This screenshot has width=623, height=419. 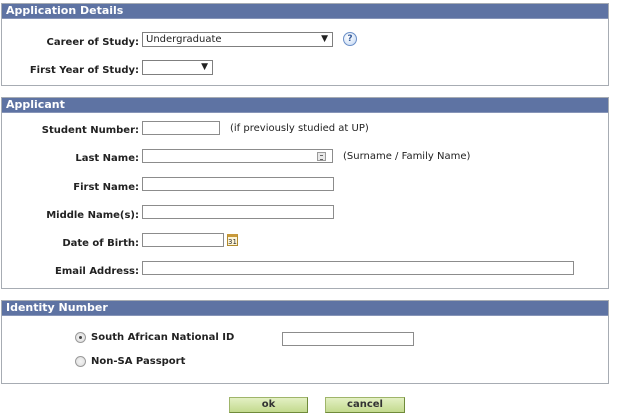 I want to click on help-question-icon: ?, so click(x=350, y=39).